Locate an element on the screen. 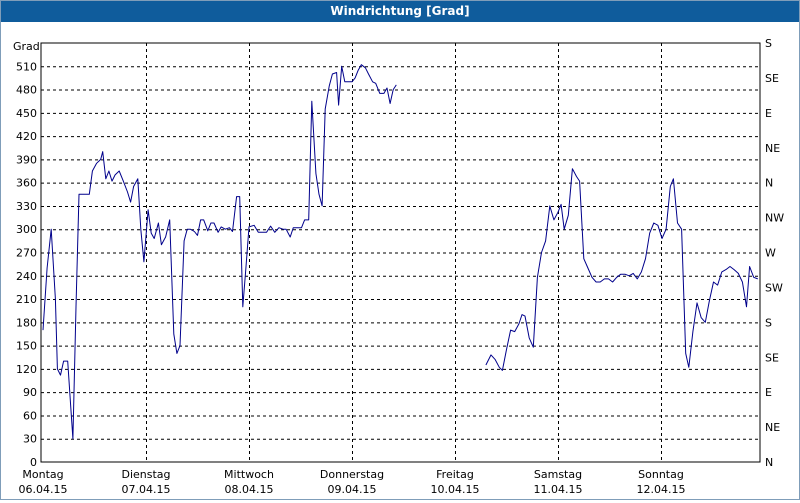  window-title: Windrichtung [Grad] is located at coordinates (400, 11).